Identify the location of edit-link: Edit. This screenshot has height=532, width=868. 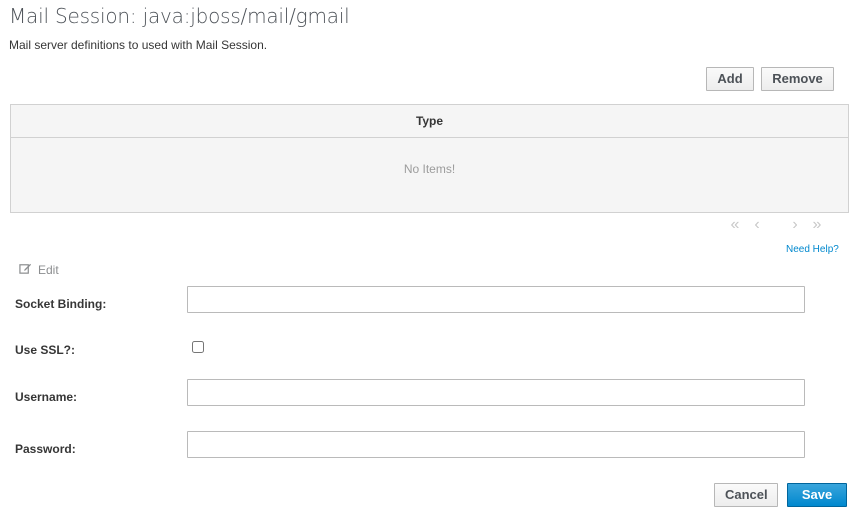
(39, 270).